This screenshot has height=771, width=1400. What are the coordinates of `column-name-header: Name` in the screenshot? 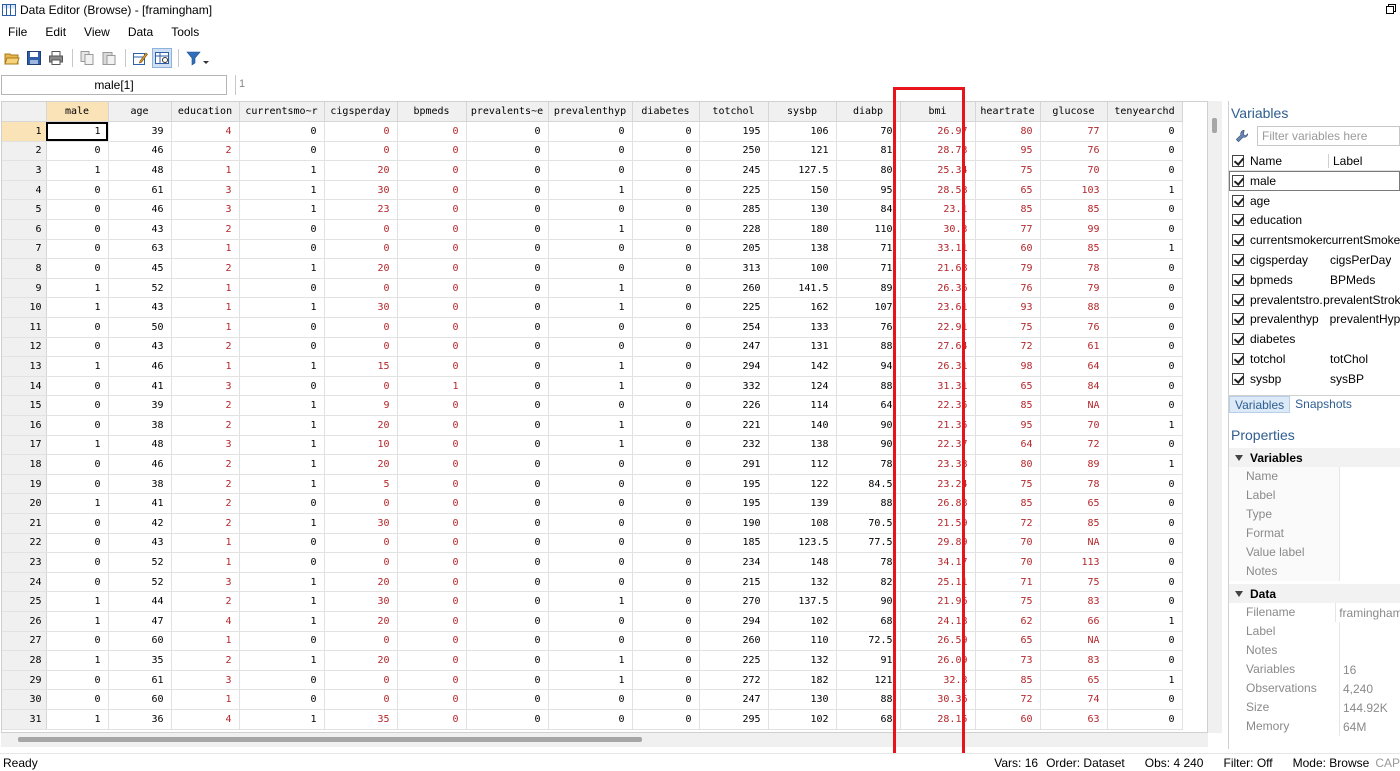 It's located at (1289, 161).